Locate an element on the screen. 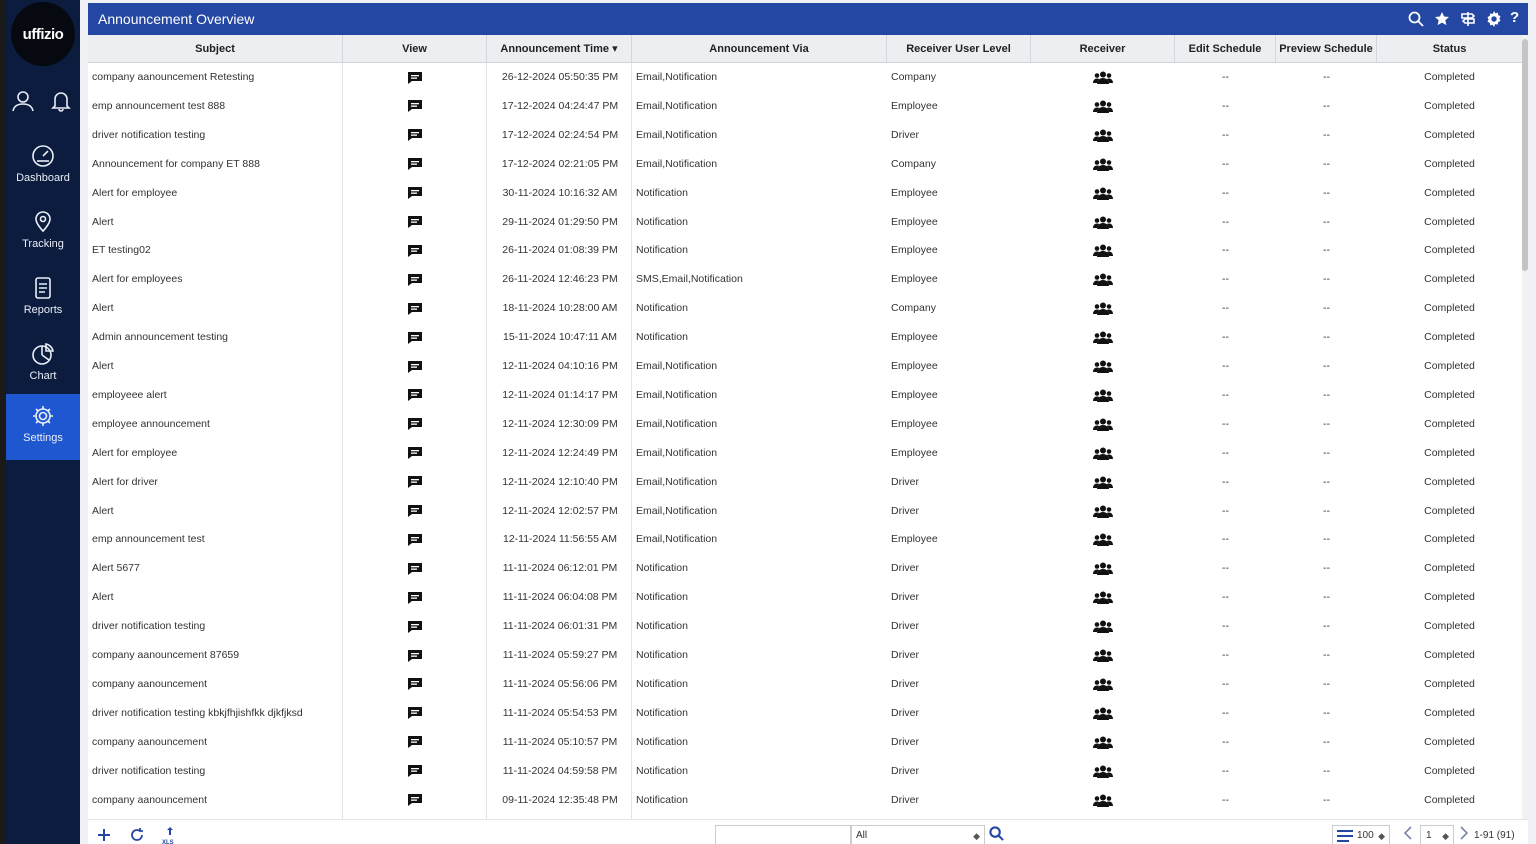 The width and height of the screenshot is (1536, 844). sidebar-item-dashboard: Dashboard is located at coordinates (43, 167).